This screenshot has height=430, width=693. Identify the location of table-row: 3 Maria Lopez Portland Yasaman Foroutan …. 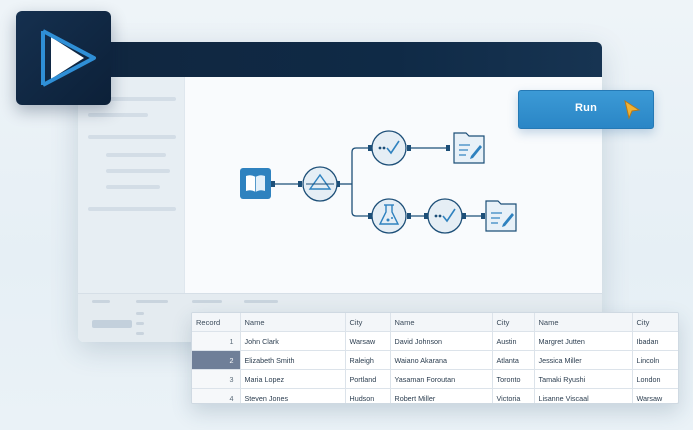
(435, 379).